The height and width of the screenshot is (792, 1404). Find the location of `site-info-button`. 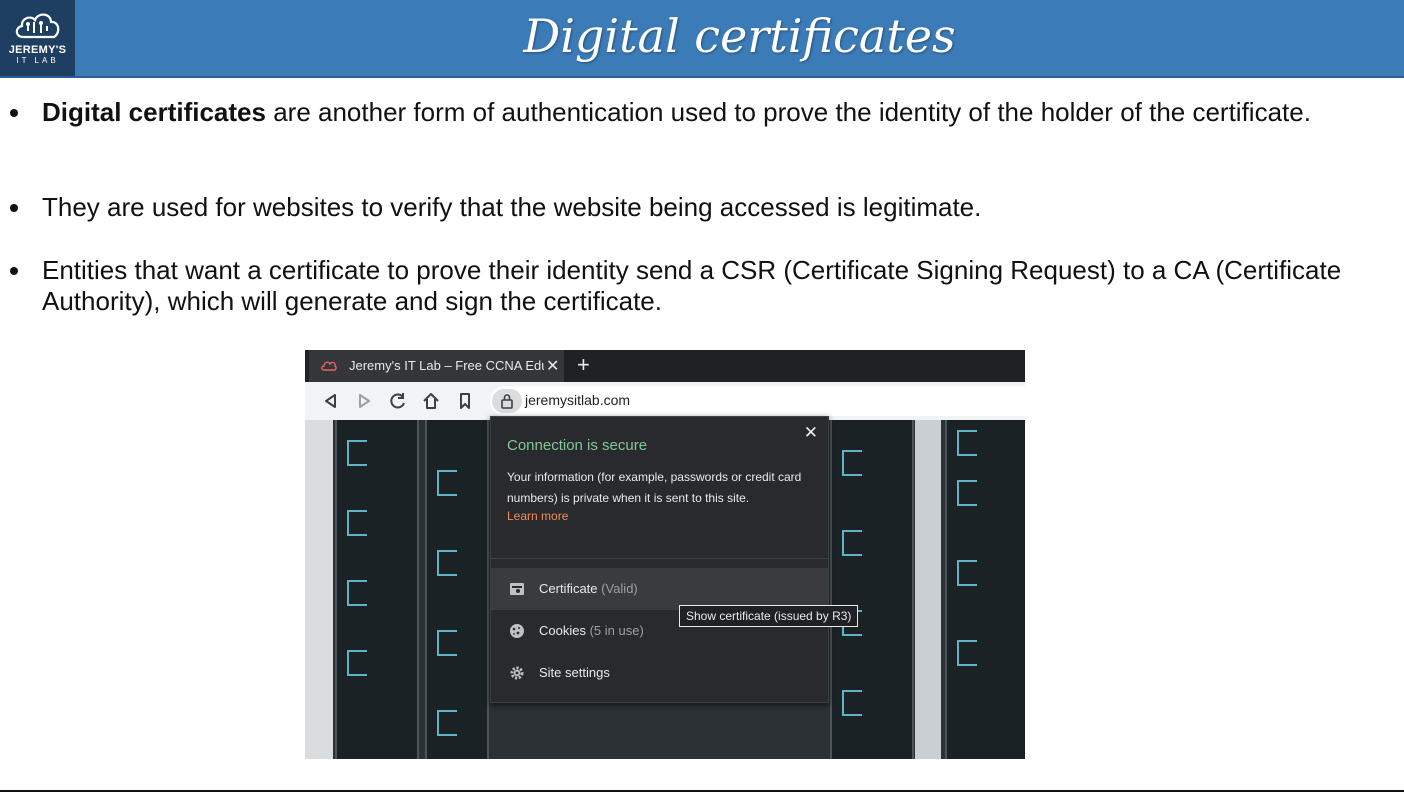

site-info-button is located at coordinates (507, 401).